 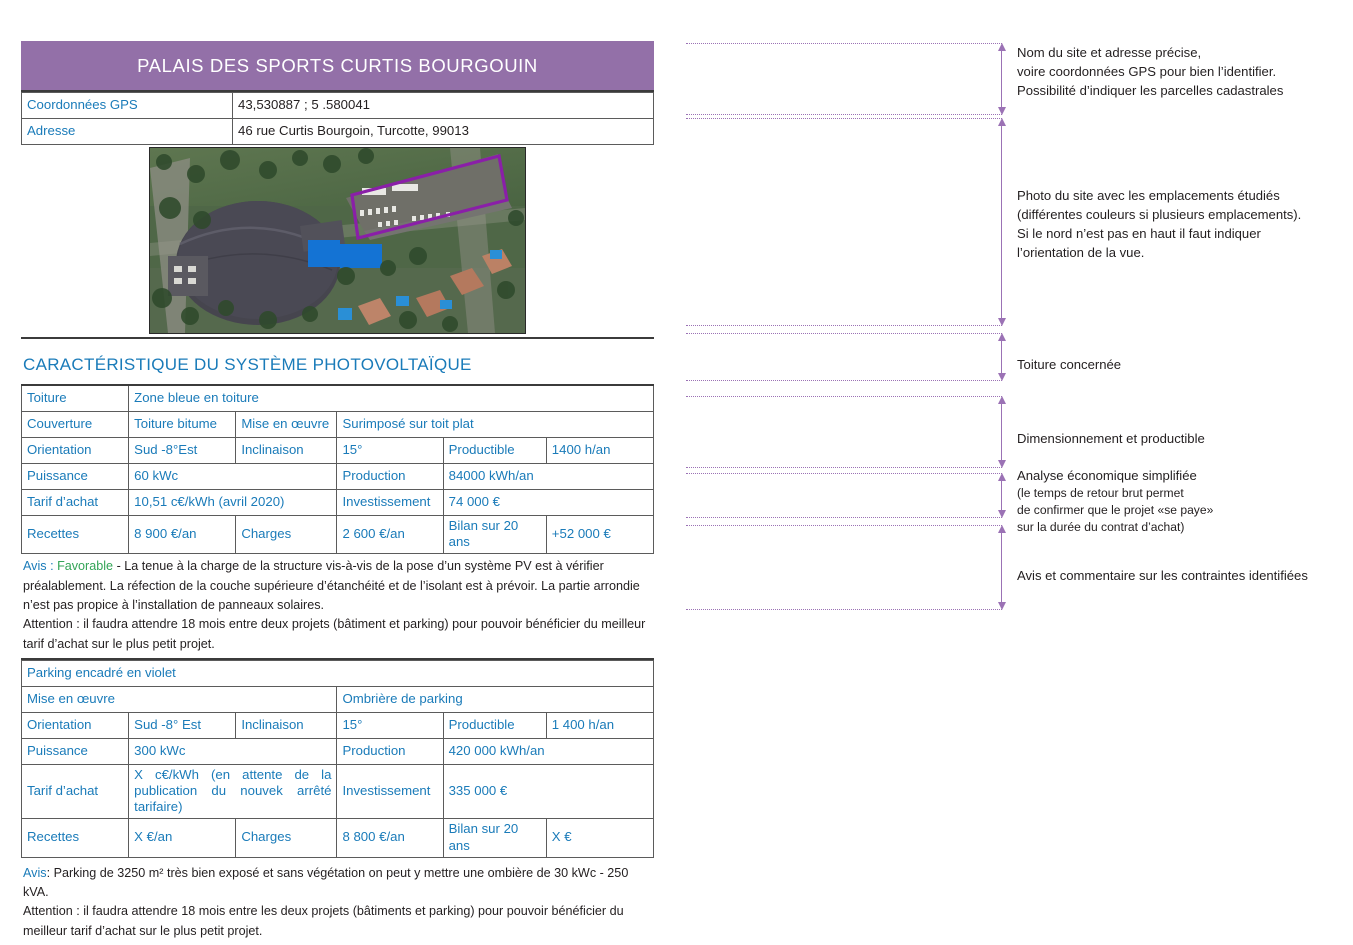 I want to click on park-r0-c5: Productible, so click(x=494, y=726).